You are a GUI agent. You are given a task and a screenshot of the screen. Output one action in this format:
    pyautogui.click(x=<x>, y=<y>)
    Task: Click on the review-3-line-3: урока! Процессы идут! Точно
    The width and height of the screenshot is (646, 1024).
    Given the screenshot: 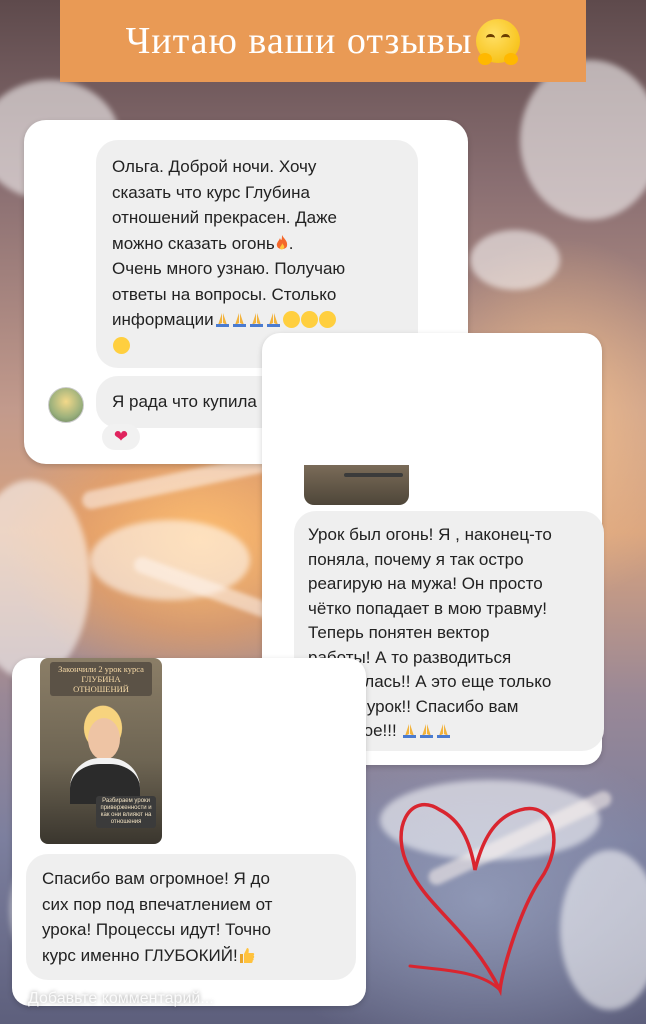 What is the action you would take?
    pyautogui.click(x=156, y=929)
    